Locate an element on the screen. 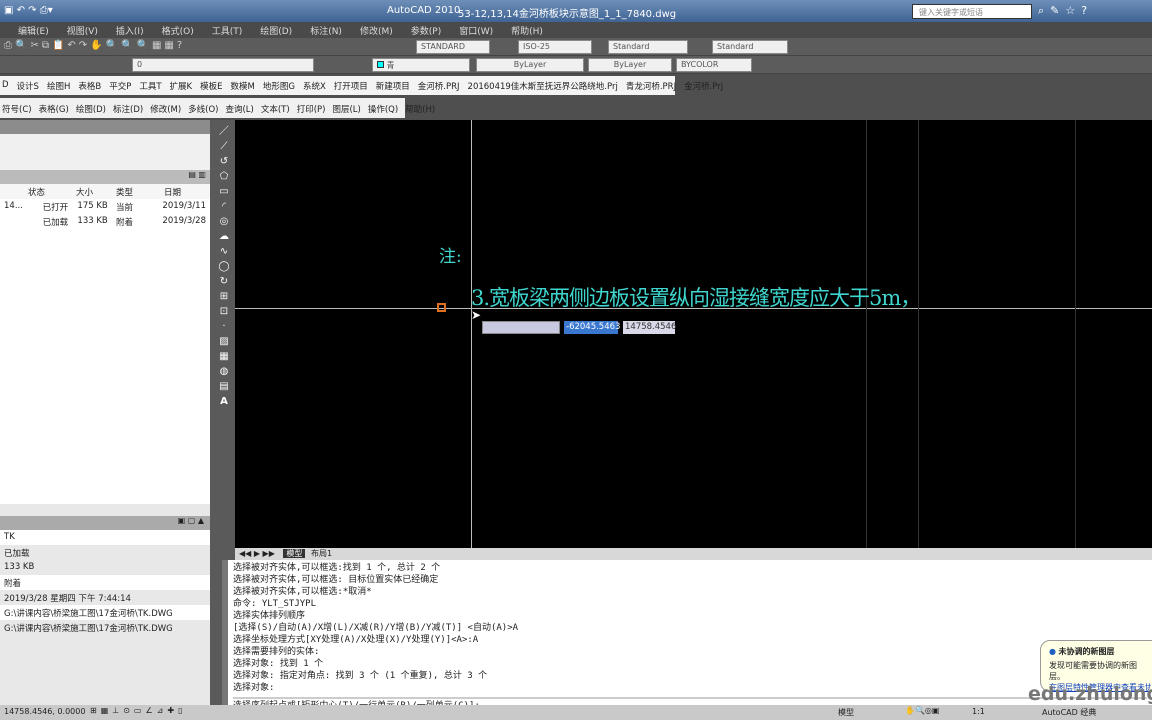  xref-table-header: 状态 大小 类型 日期 is located at coordinates (105, 191).